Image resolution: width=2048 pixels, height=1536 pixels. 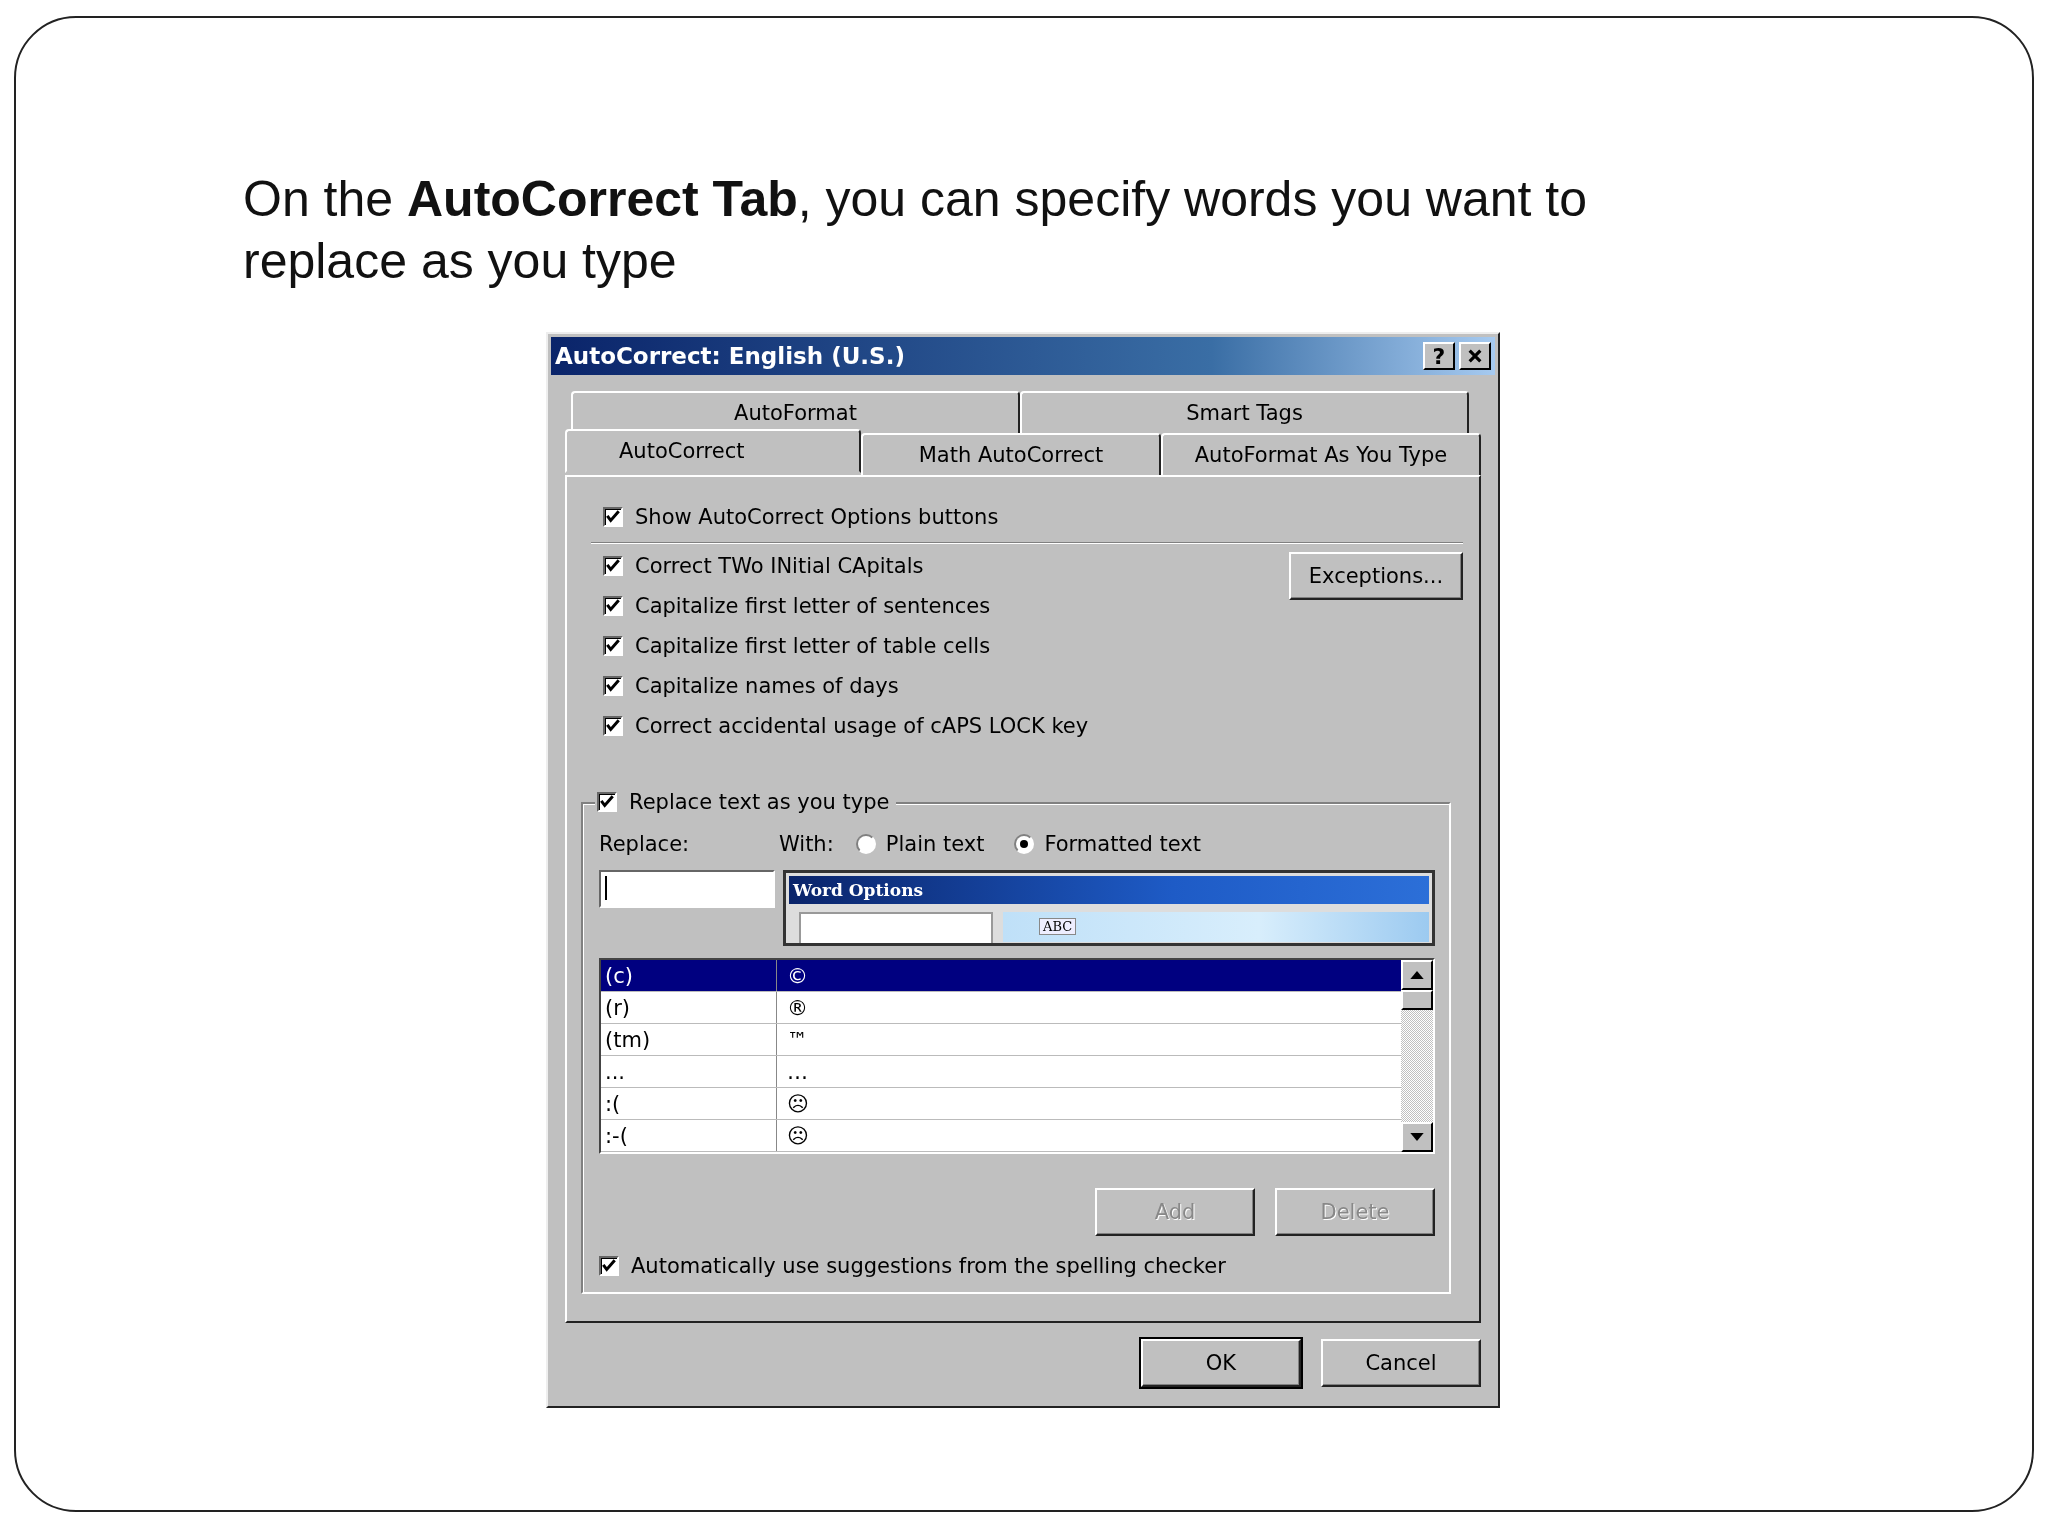 What do you see at coordinates (1011, 454) in the screenshot?
I see `tab: Math AutoCorrect` at bounding box center [1011, 454].